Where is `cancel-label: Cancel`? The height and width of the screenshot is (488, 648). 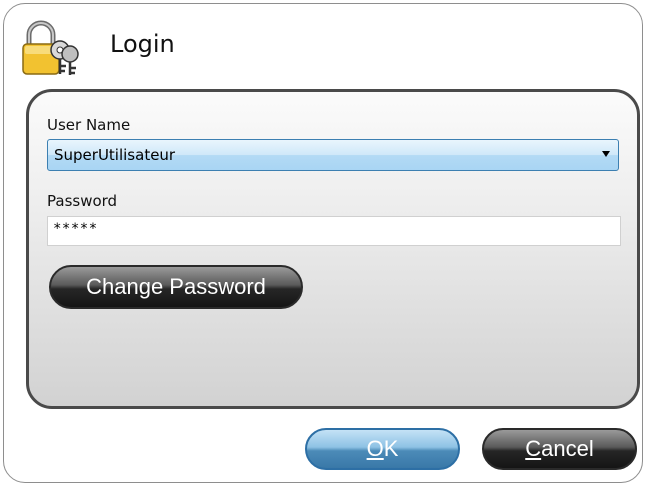 cancel-label: Cancel is located at coordinates (559, 448).